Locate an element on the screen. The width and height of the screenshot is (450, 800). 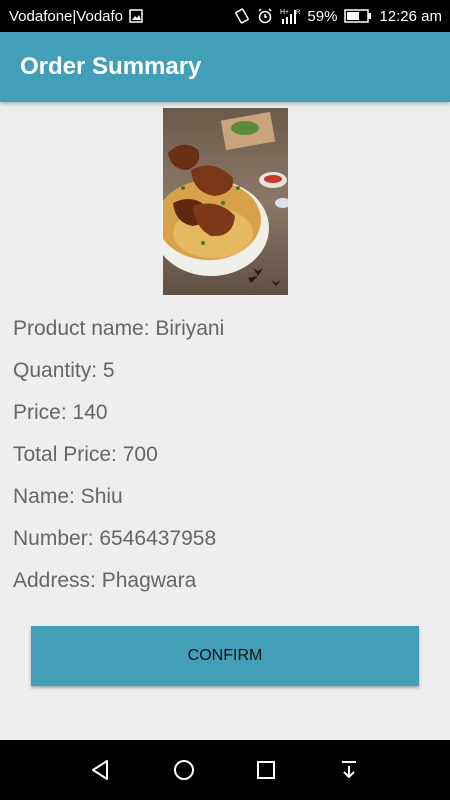
image-icon is located at coordinates (136, 16).